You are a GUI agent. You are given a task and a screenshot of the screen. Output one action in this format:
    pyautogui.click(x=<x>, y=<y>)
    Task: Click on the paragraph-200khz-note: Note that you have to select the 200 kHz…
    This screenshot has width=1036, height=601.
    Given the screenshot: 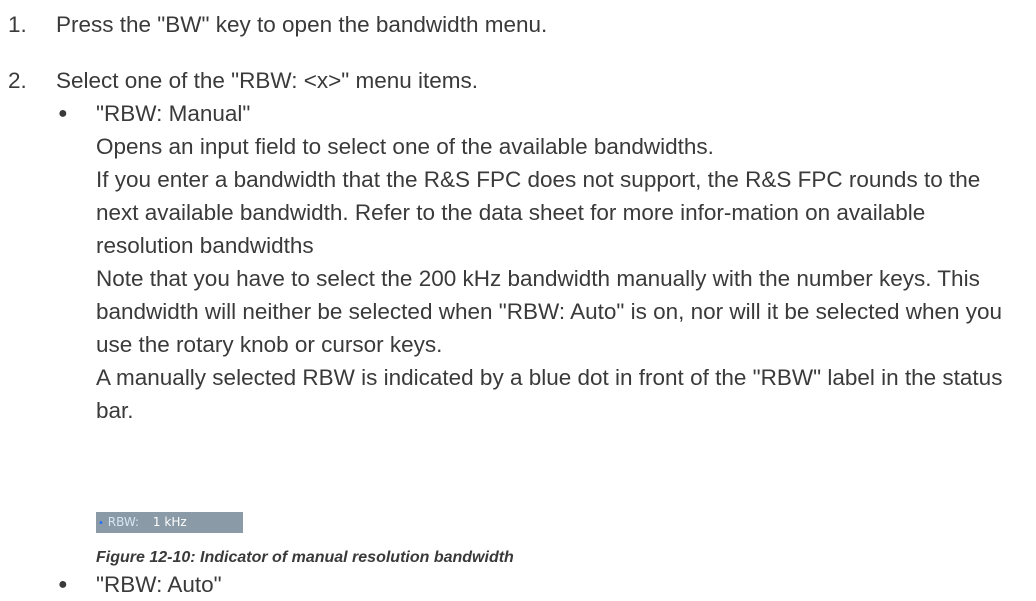 What is the action you would take?
    pyautogui.click(x=549, y=311)
    